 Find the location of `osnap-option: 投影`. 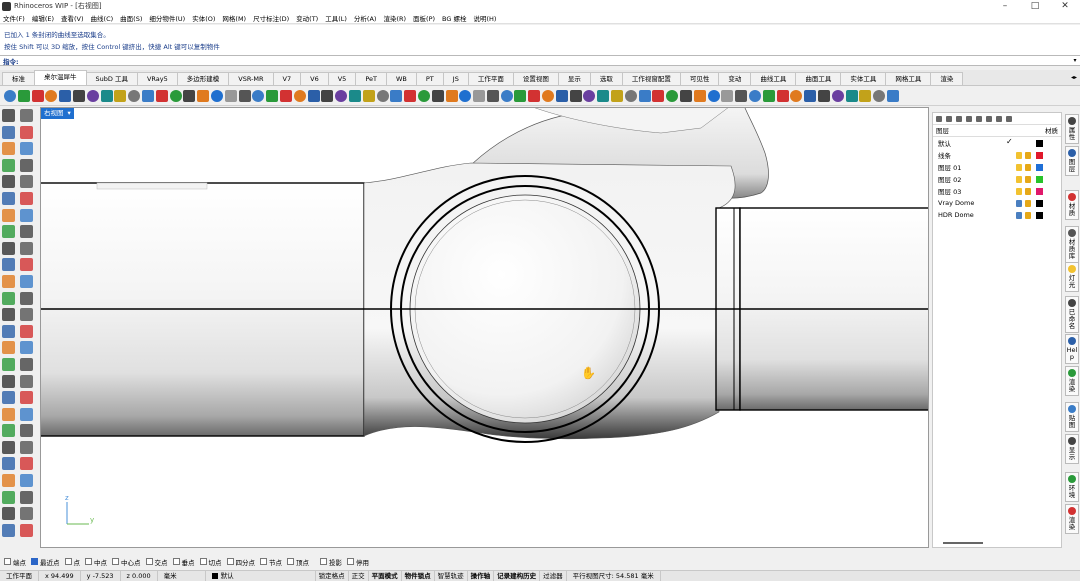

osnap-option: 投影 is located at coordinates (331, 562).